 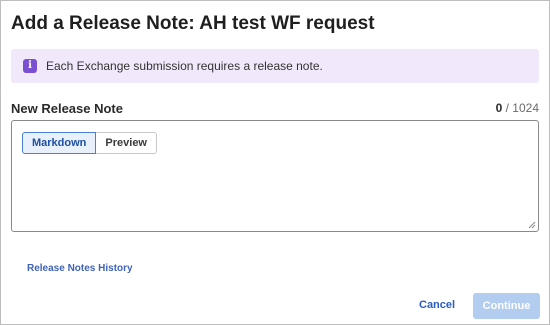 I want to click on character-counter: 0 / 1024, so click(x=517, y=108).